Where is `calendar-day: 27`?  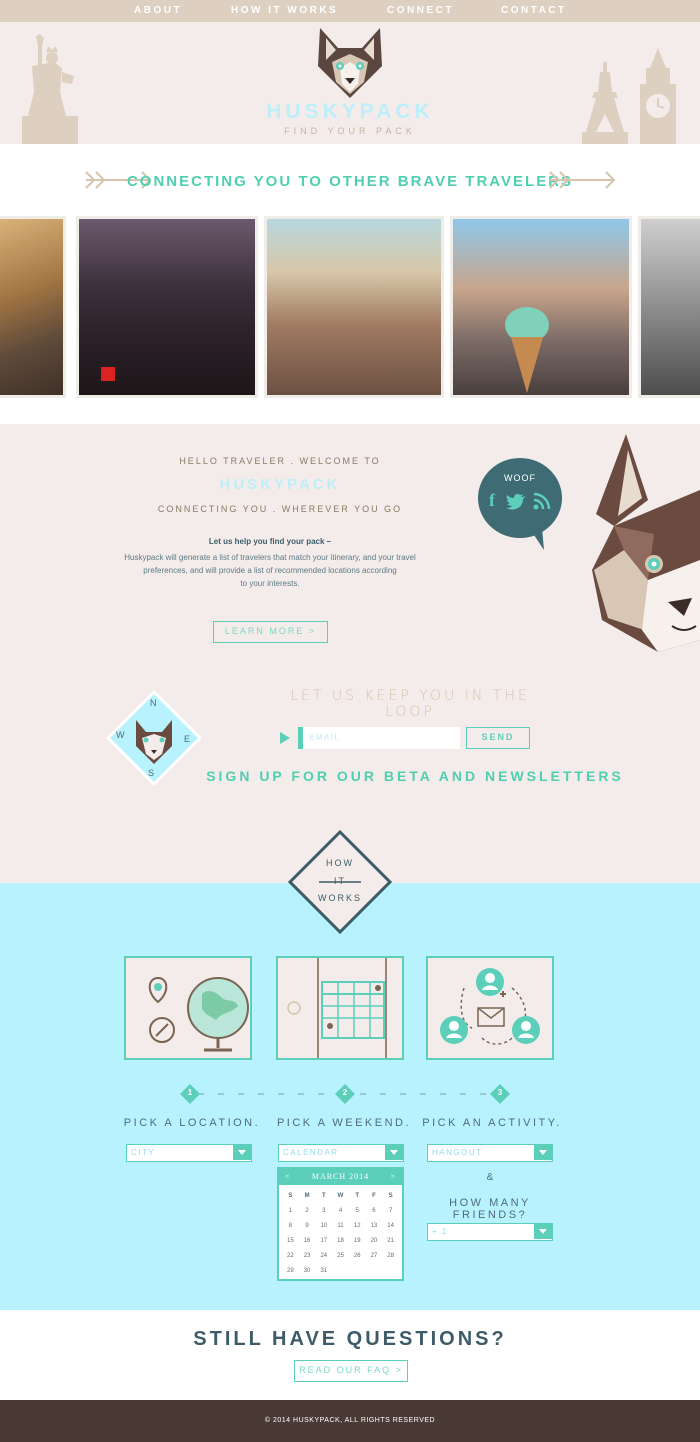 calendar-day: 27 is located at coordinates (374, 1256).